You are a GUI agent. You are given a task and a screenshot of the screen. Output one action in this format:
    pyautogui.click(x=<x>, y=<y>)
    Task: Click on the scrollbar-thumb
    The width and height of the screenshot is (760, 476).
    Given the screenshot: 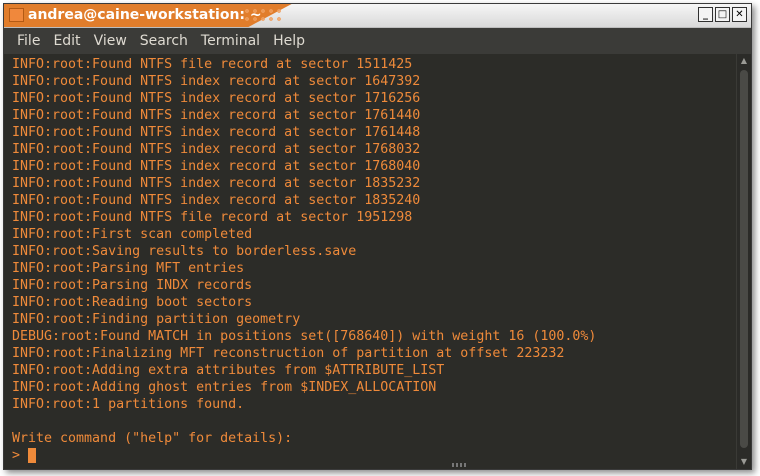 What is the action you would take?
    pyautogui.click(x=744, y=259)
    